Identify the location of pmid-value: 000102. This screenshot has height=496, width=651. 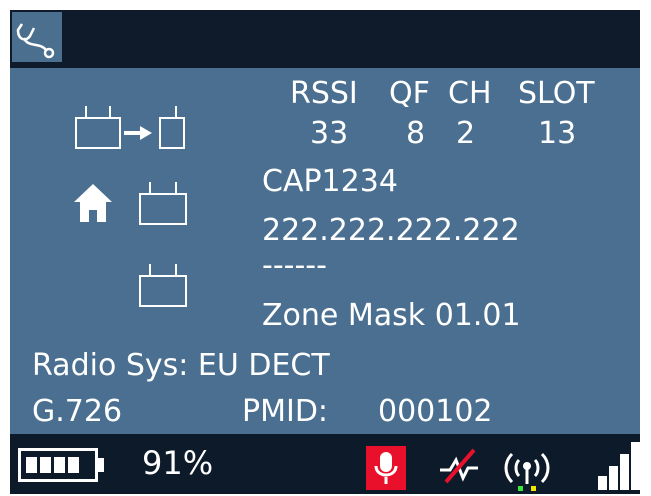
(435, 411).